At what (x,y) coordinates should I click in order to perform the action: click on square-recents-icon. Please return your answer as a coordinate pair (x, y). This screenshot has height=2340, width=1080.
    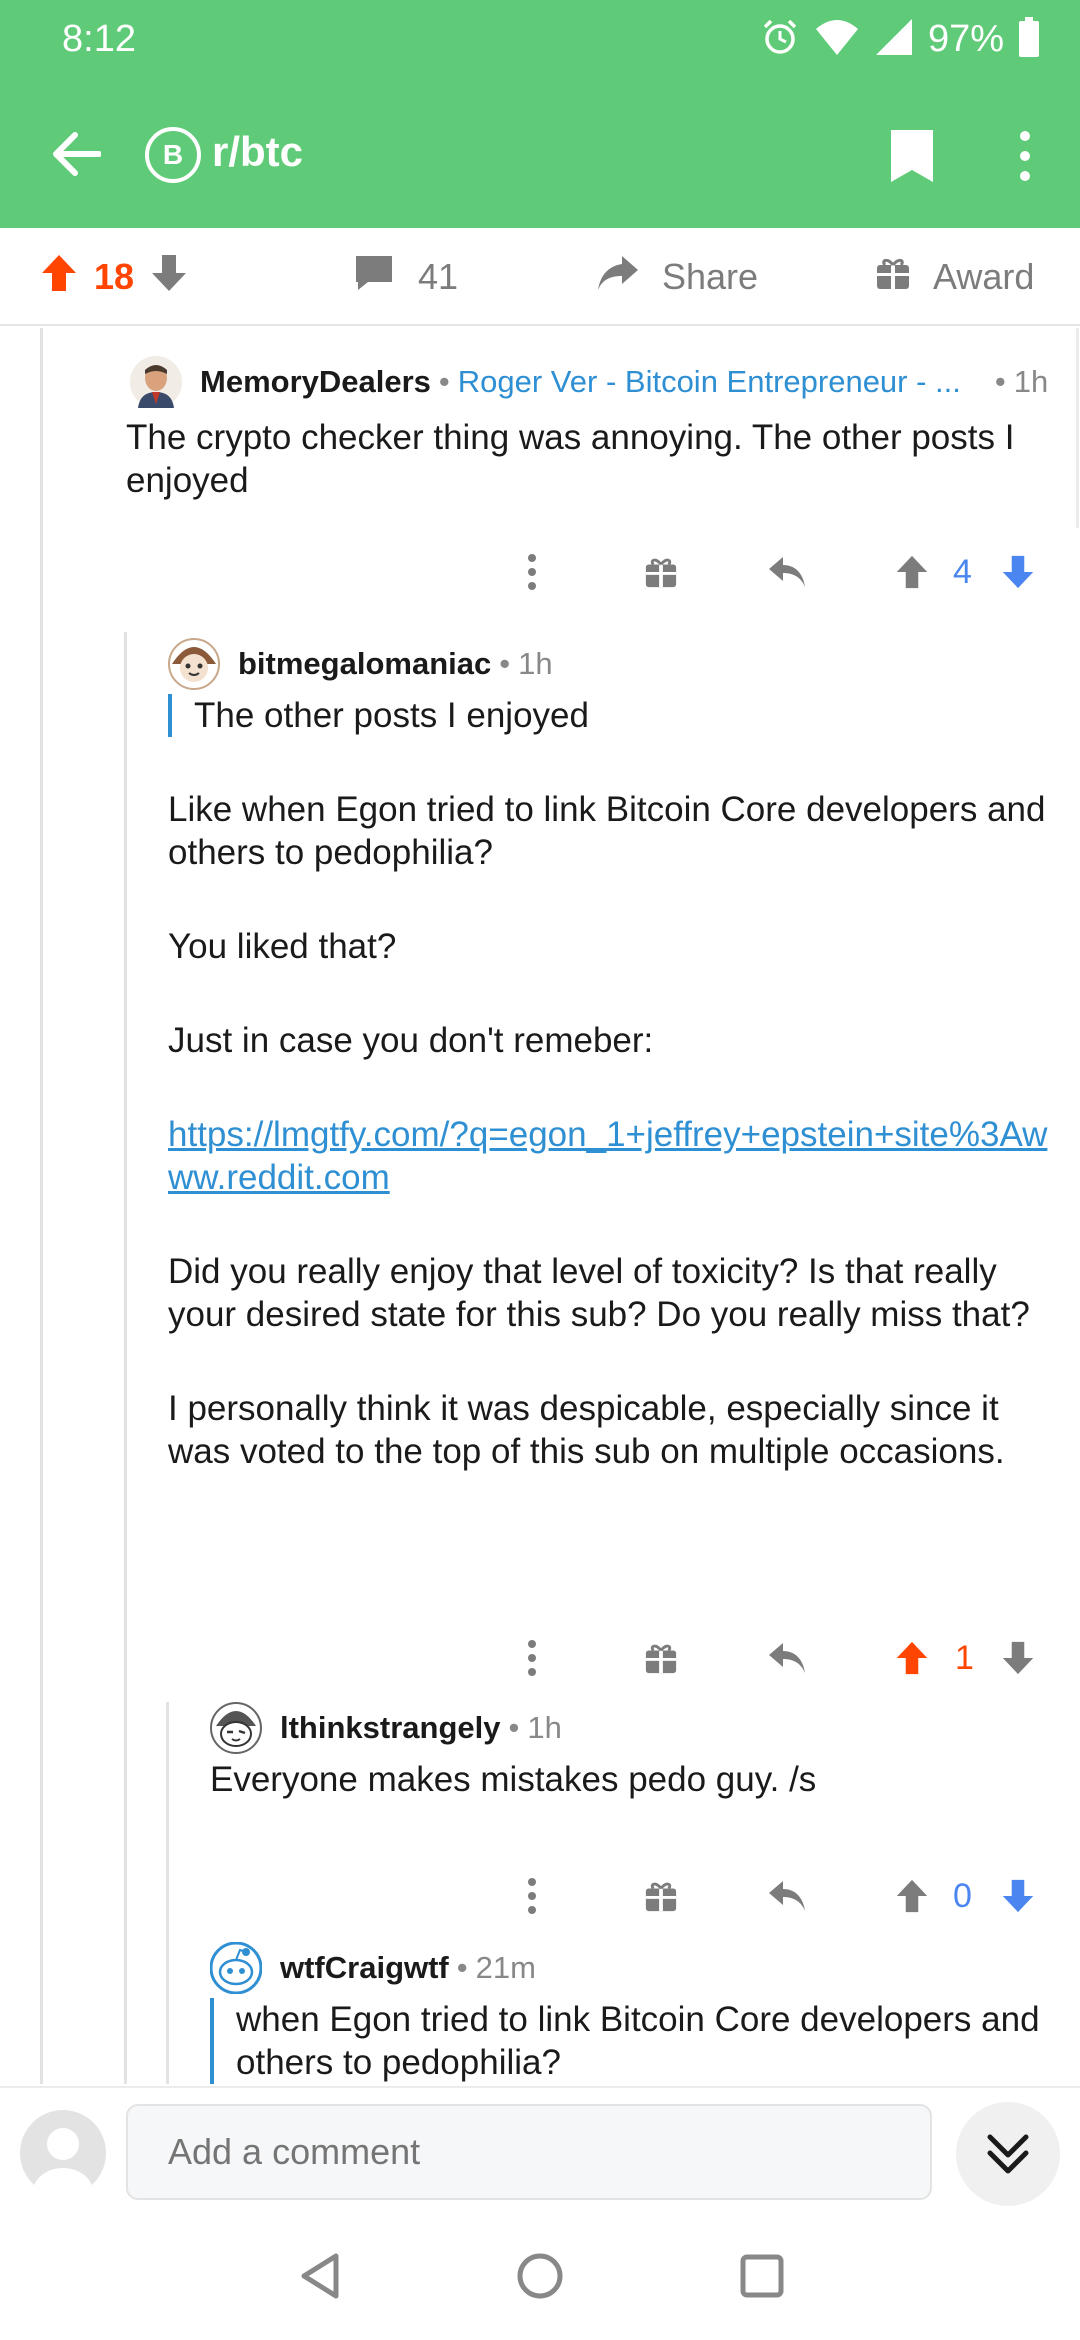
    Looking at the image, I should click on (762, 2276).